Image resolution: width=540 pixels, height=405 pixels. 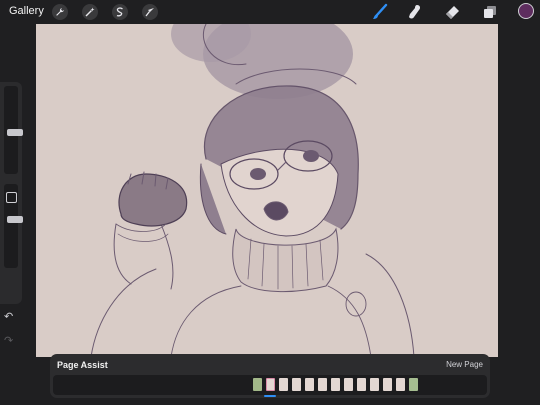 What do you see at coordinates (270, 12) in the screenshot?
I see `top-toolbar: Gallery` at bounding box center [270, 12].